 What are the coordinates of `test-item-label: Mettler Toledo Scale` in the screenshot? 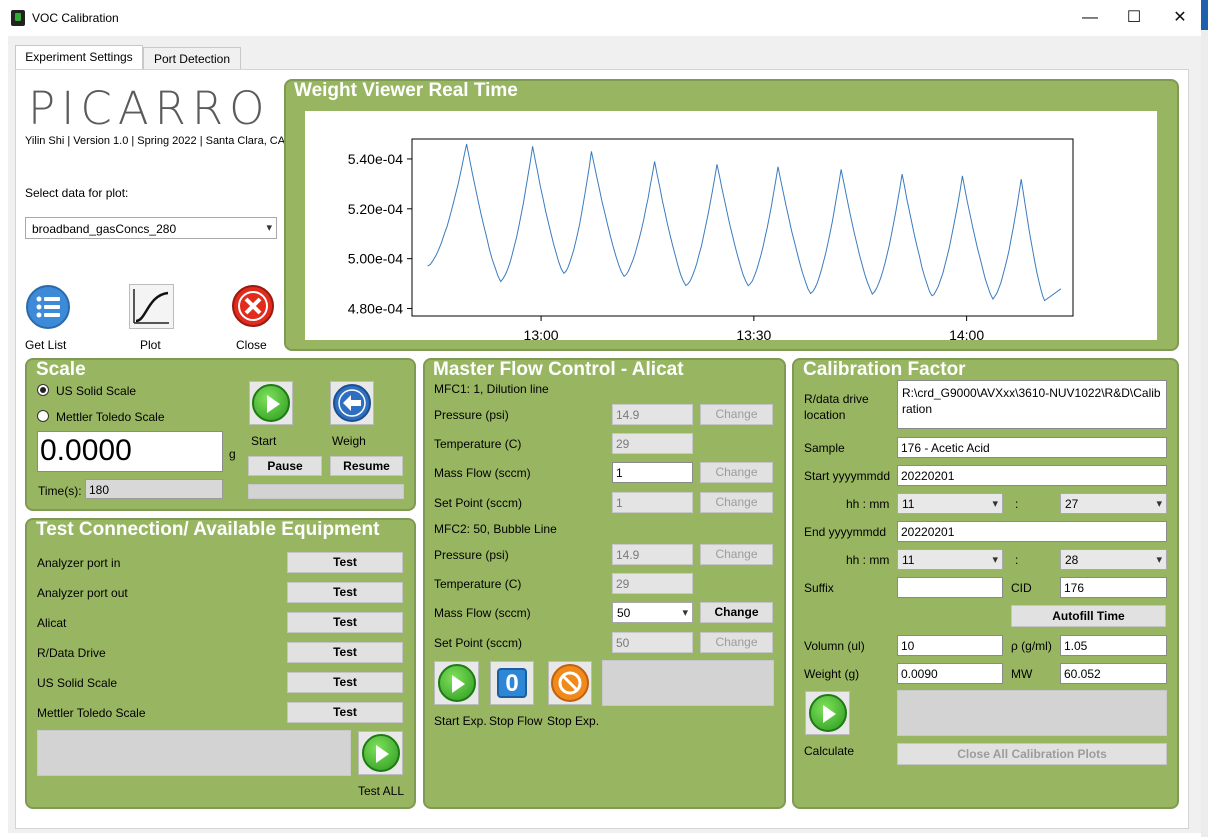 It's located at (91, 713).